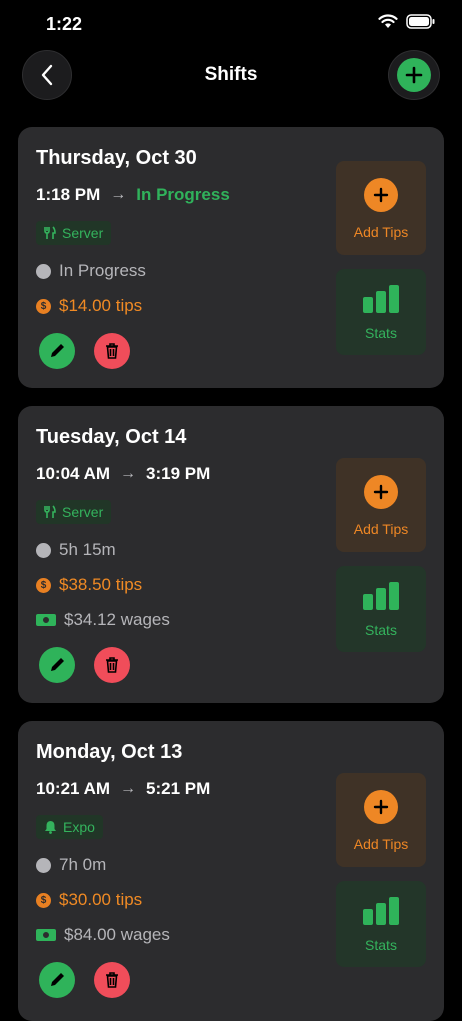 The width and height of the screenshot is (462, 1021). Describe the element at coordinates (64, 24) in the screenshot. I see `status-time: 1:22` at that location.